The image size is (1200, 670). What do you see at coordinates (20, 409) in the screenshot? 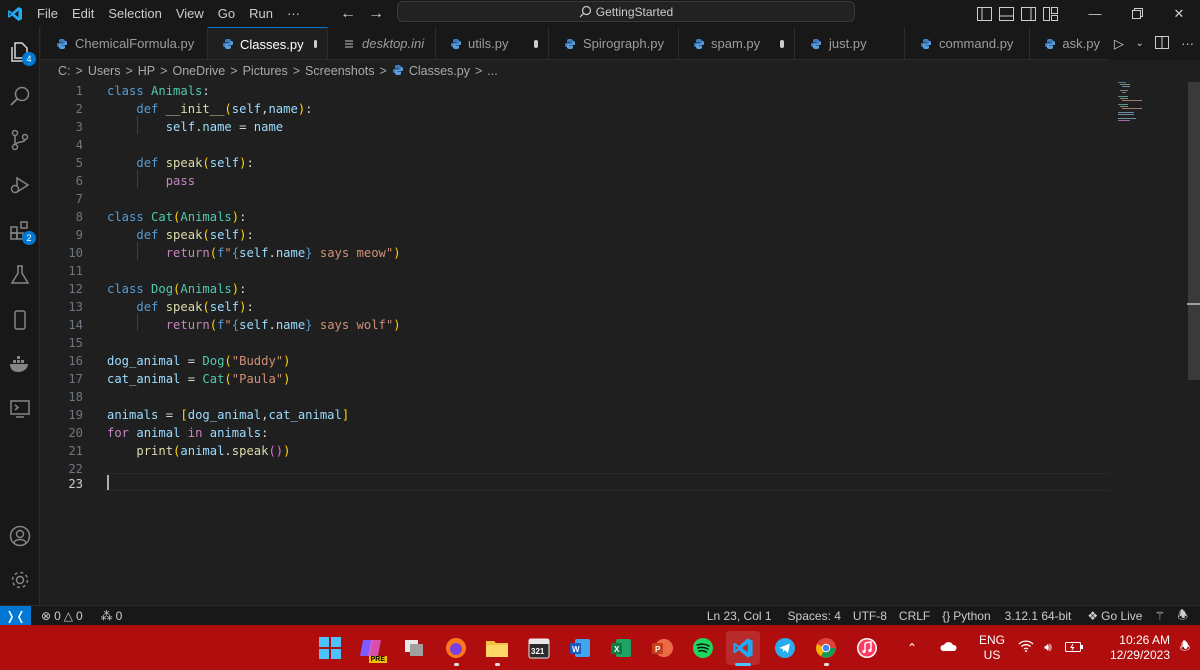
I see `remote-explorer-icon` at bounding box center [20, 409].